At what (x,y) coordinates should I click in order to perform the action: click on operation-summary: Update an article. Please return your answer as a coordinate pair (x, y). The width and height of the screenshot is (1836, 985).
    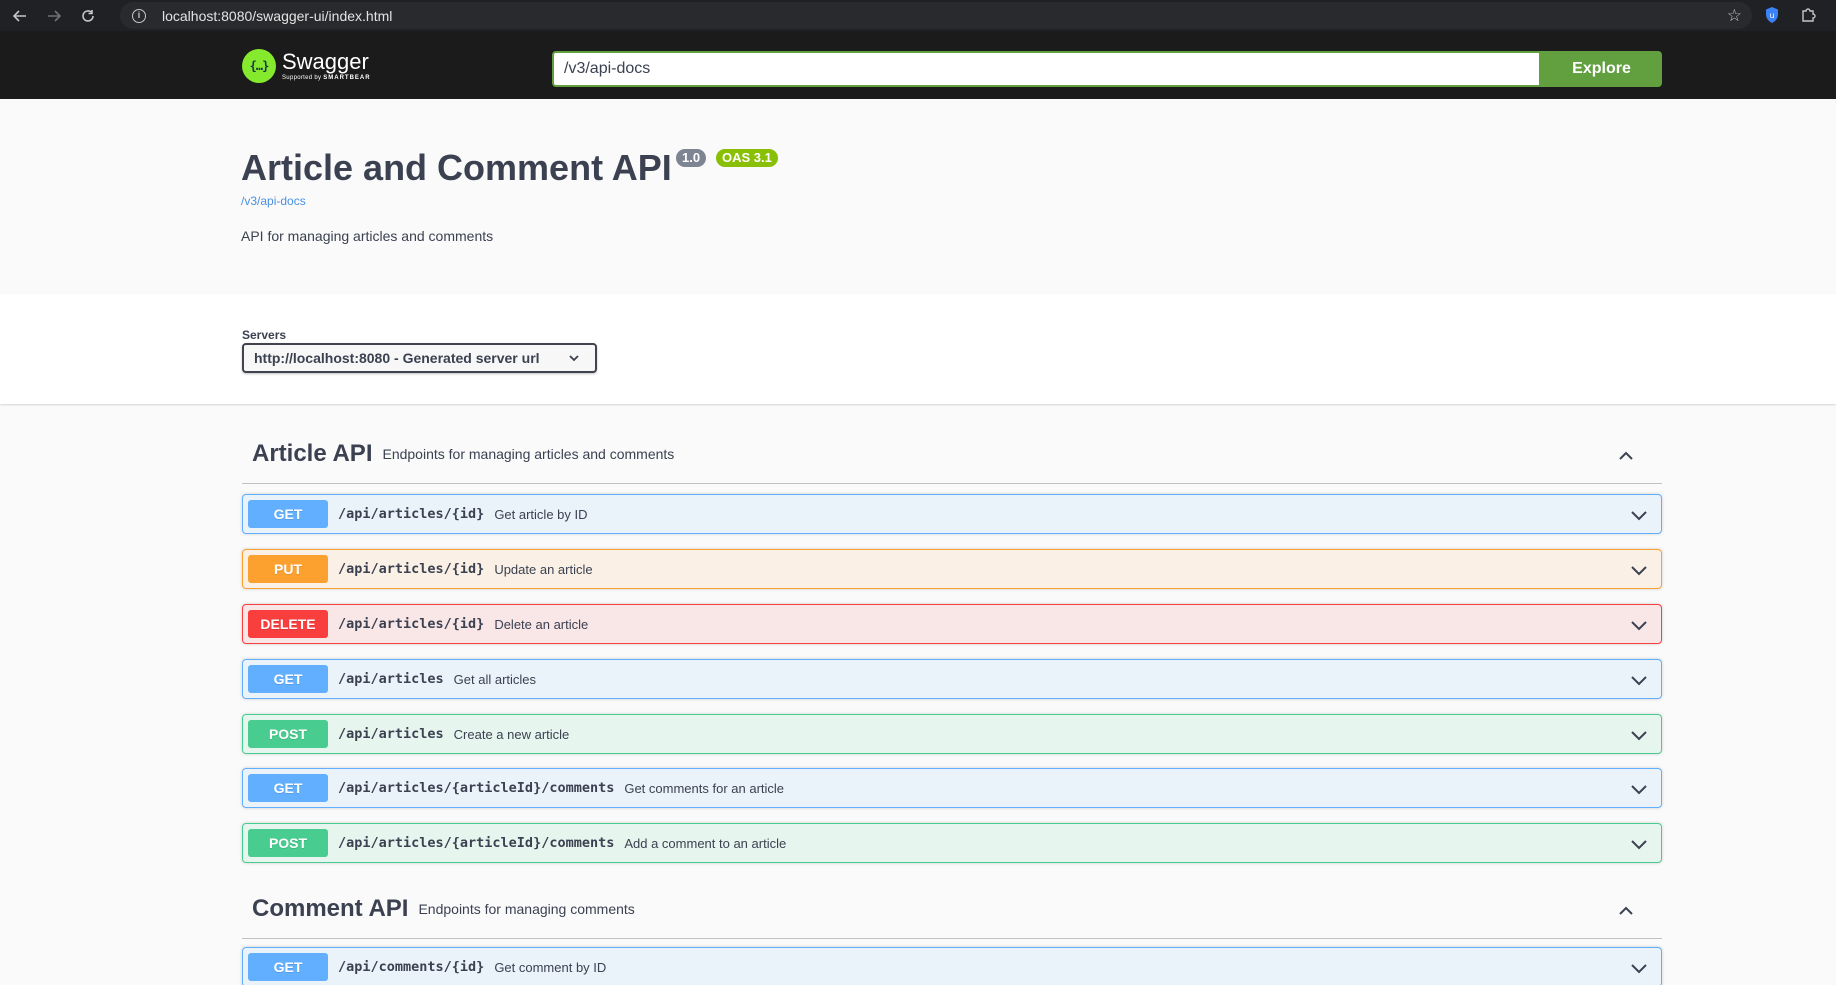
    Looking at the image, I should click on (543, 569).